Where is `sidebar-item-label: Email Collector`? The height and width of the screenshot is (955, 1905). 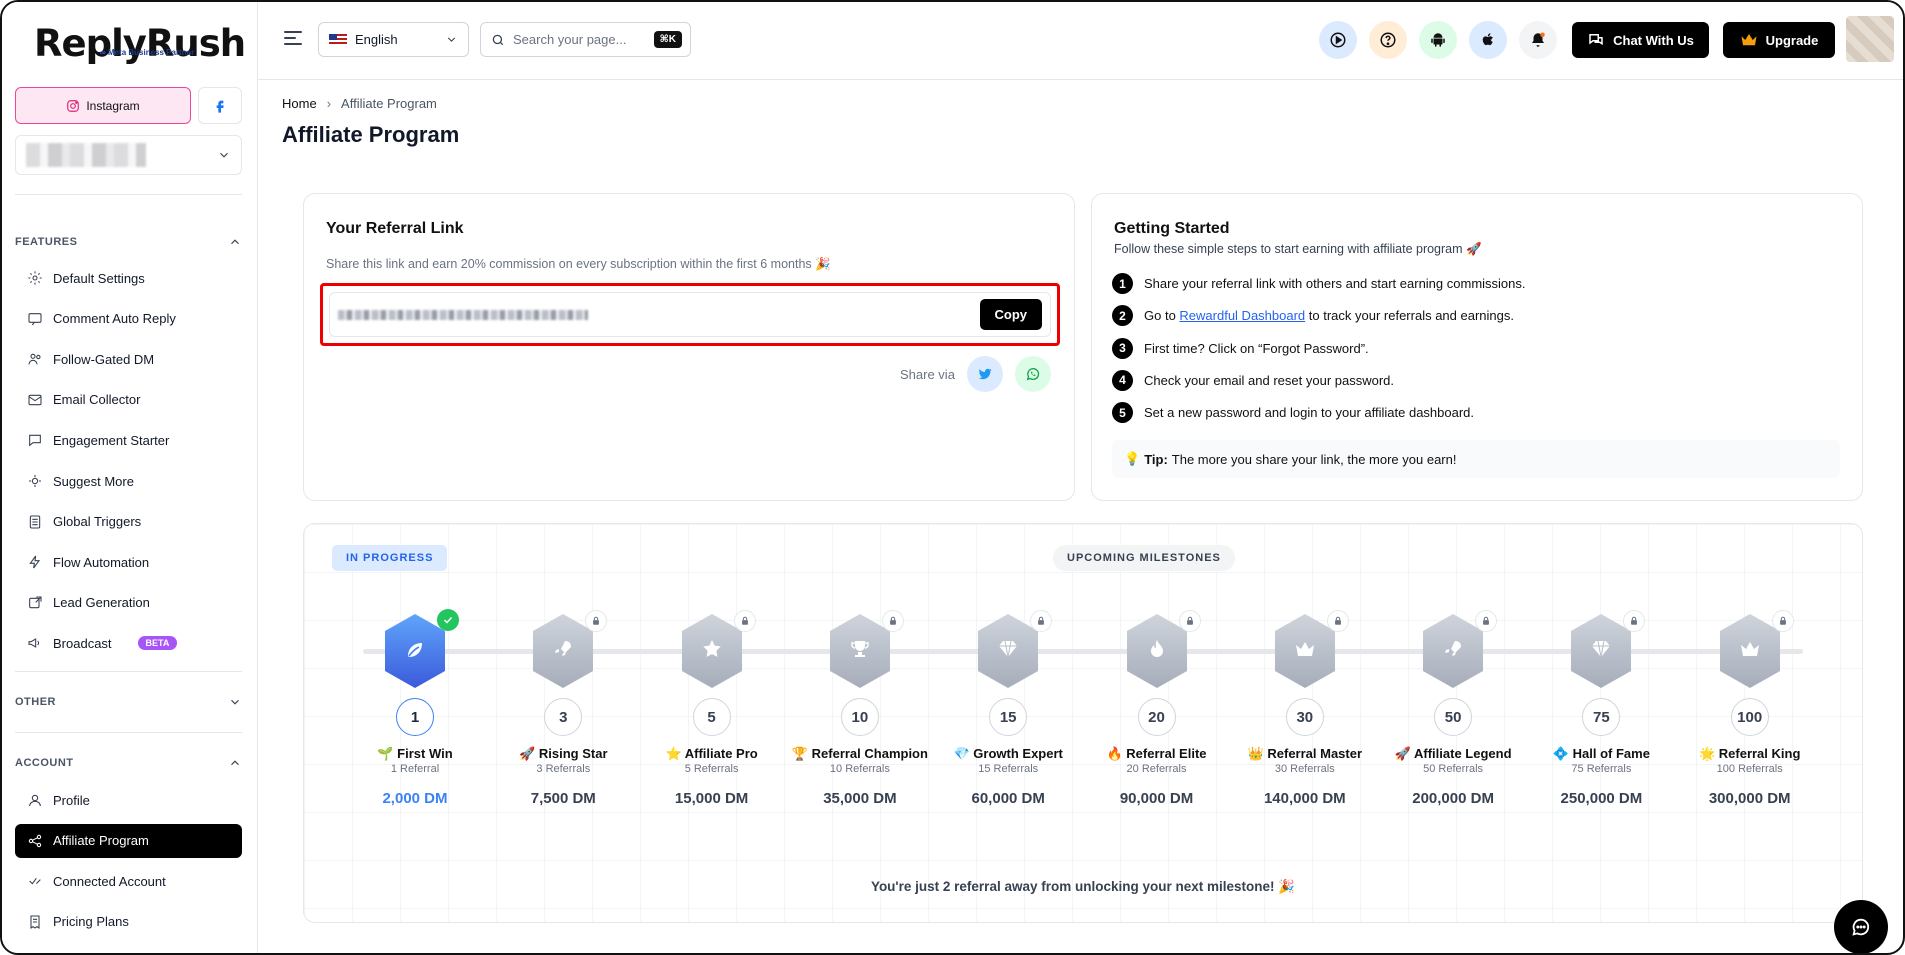 sidebar-item-label: Email Collector is located at coordinates (97, 400).